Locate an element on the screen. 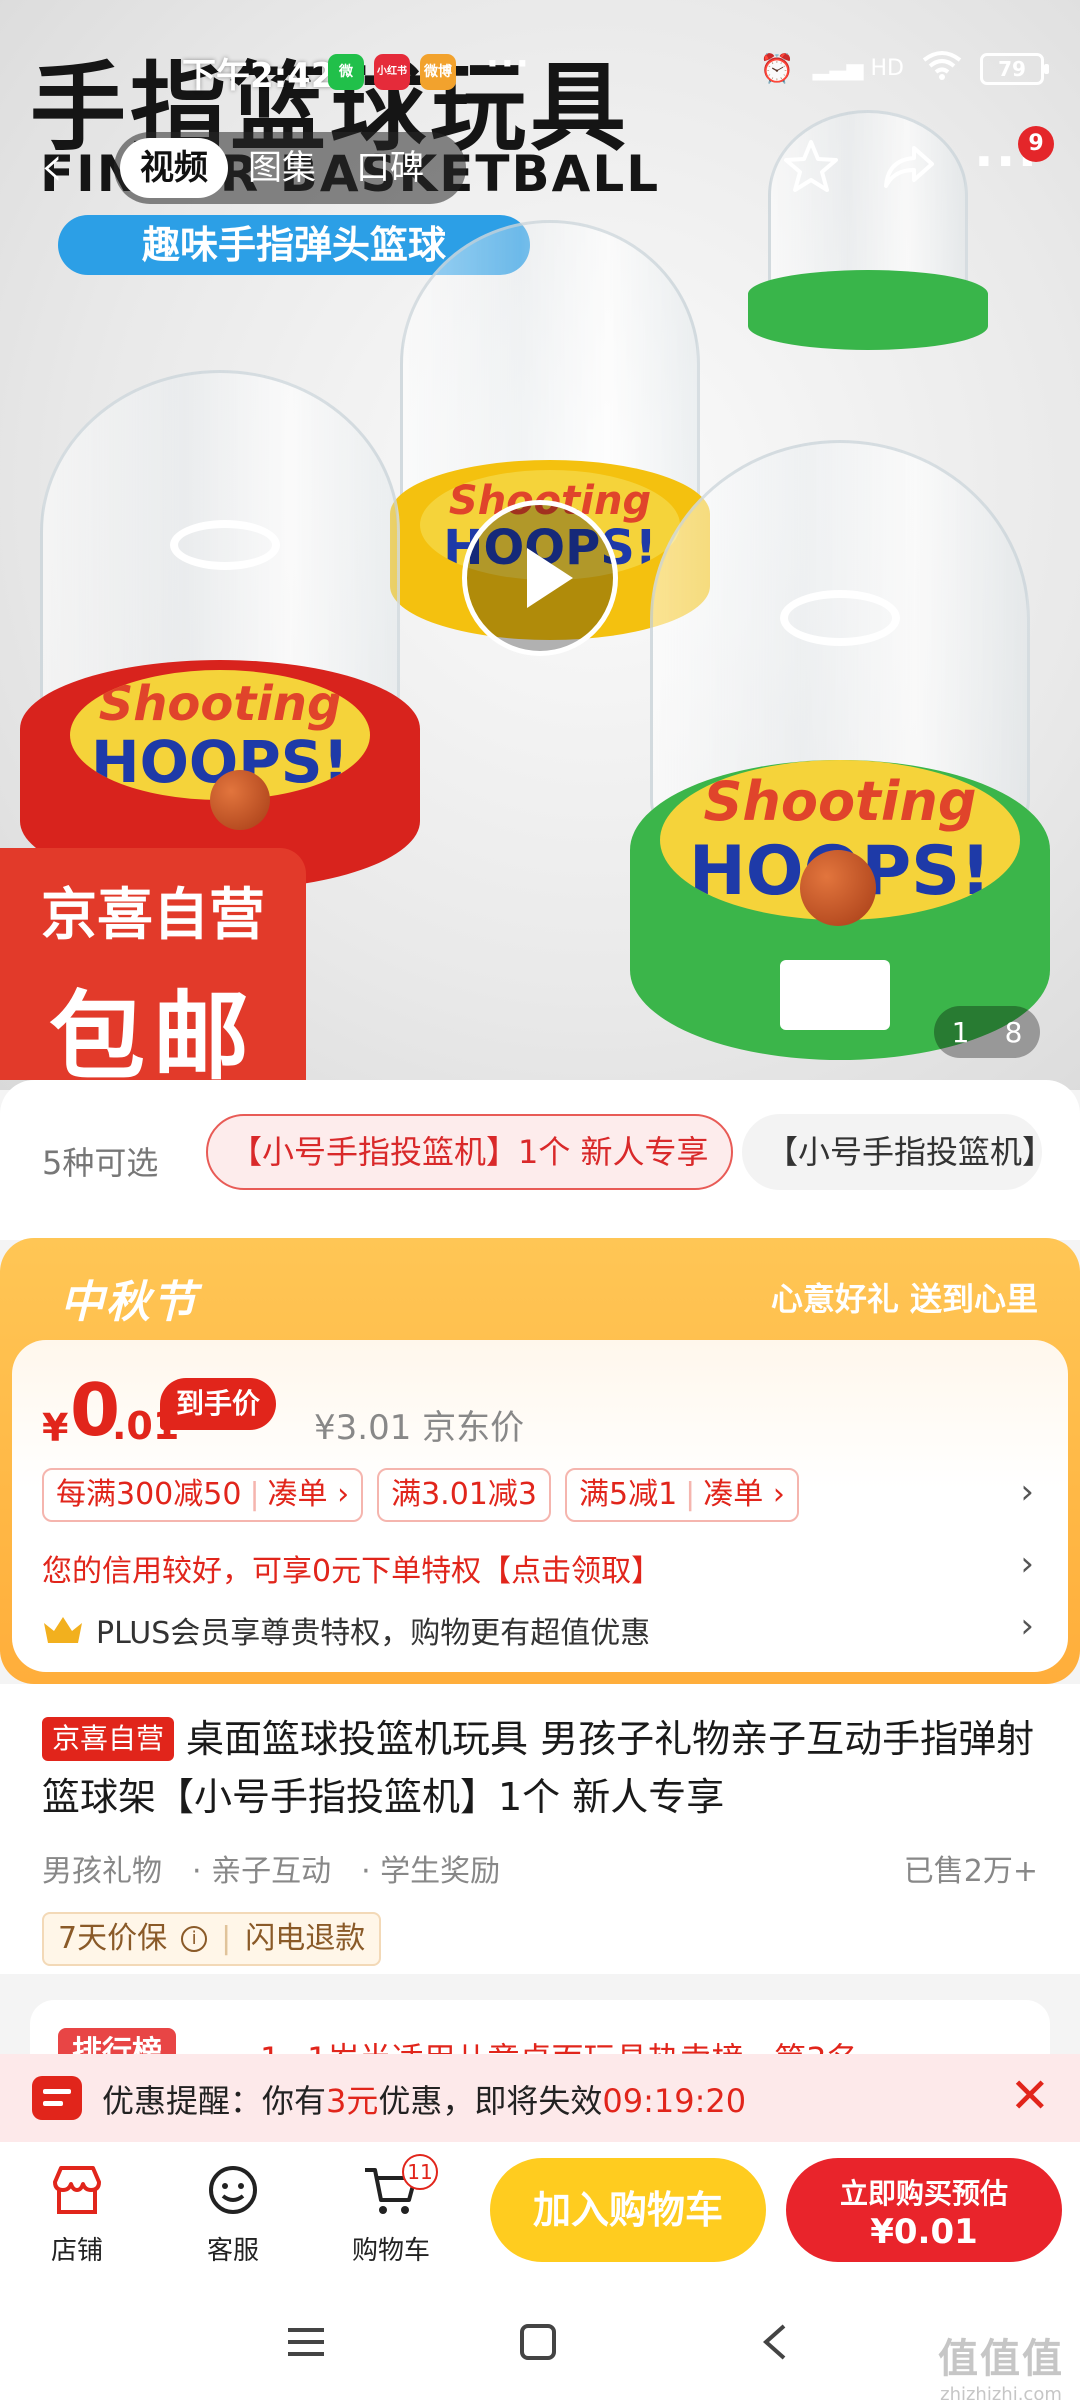 This screenshot has height=2400, width=1080. home-icon is located at coordinates (538, 2342).